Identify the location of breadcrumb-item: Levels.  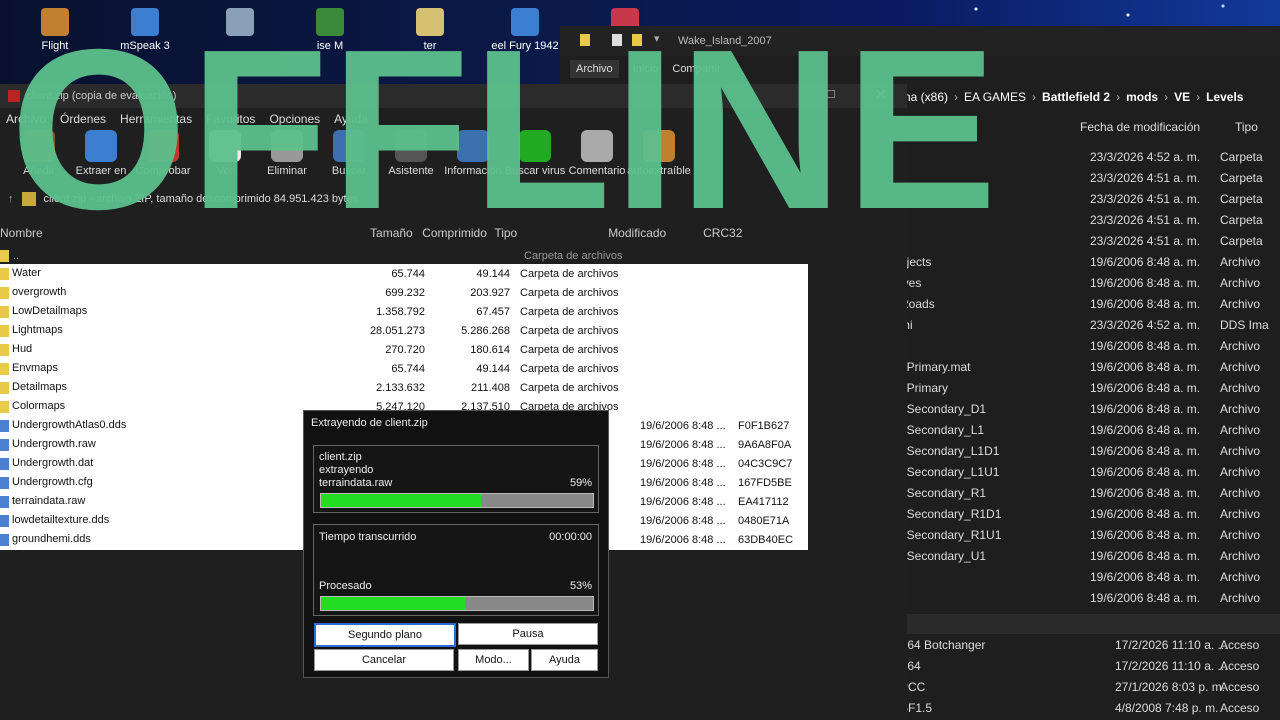
(1224, 97).